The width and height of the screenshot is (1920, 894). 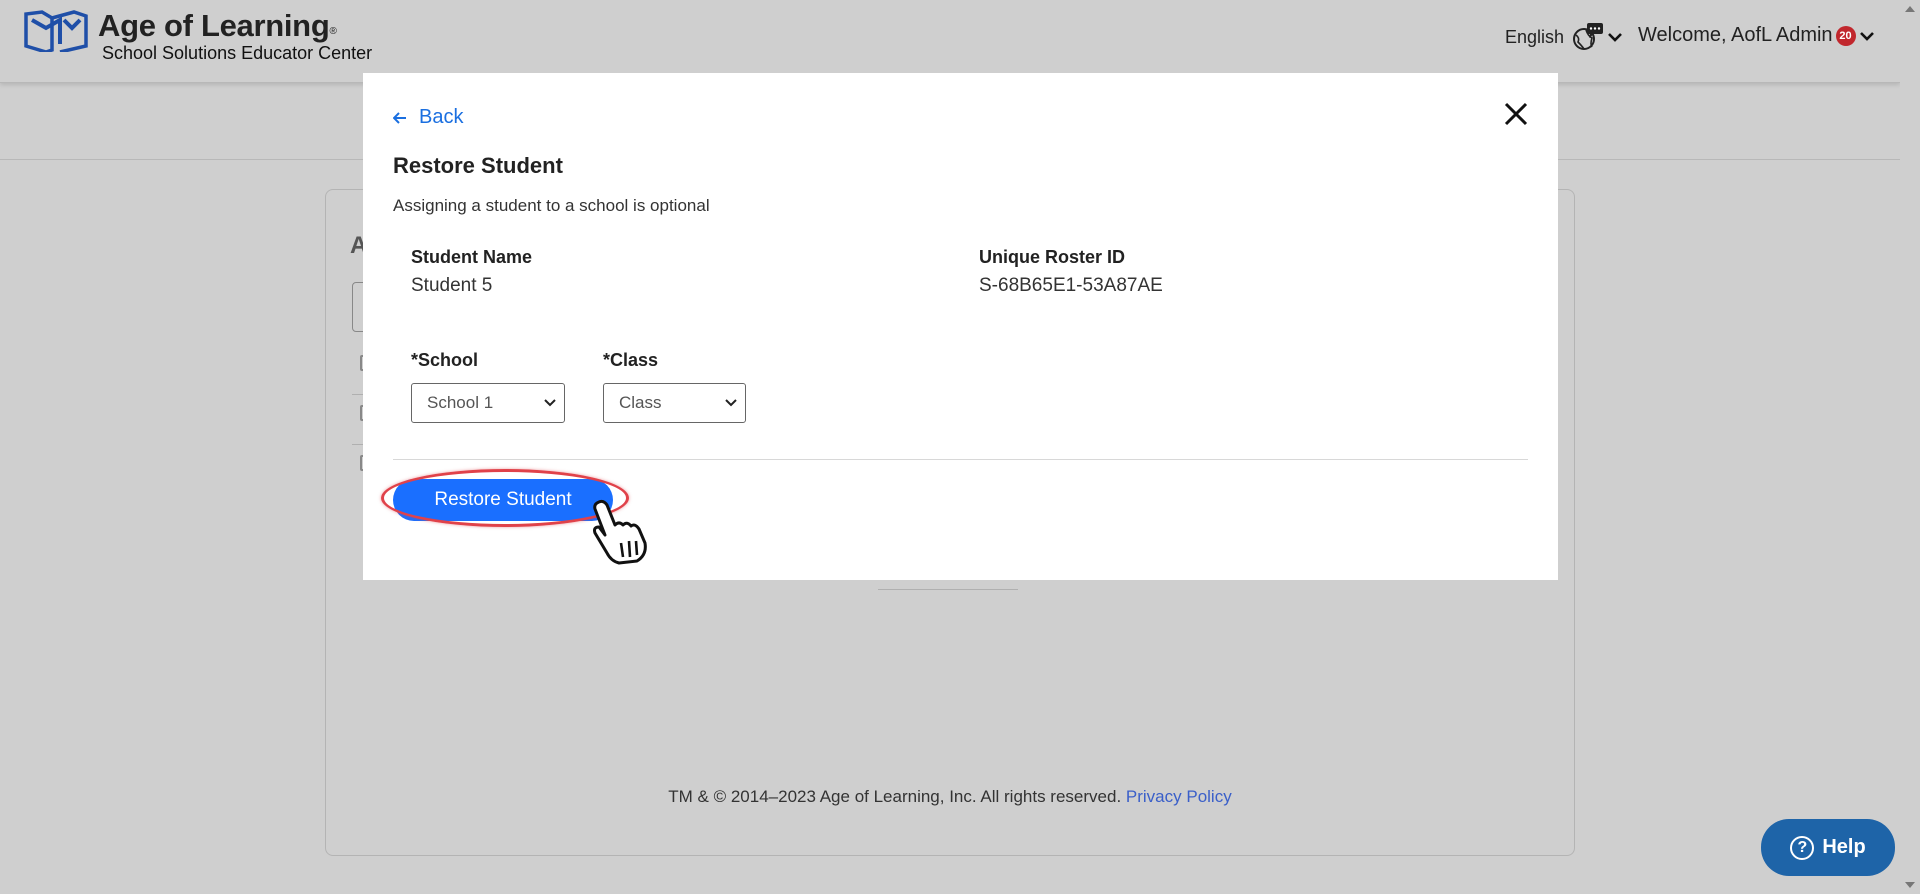 What do you see at coordinates (1588, 36) in the screenshot?
I see `globe-chat-icon` at bounding box center [1588, 36].